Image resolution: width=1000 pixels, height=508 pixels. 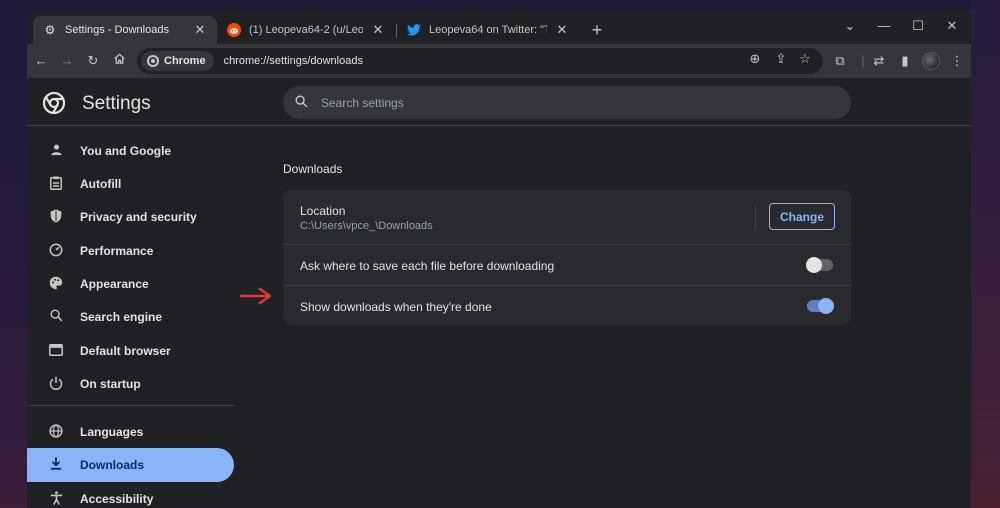 I want to click on show-downloads-label: Show downloads when they're done, so click(x=396, y=307).